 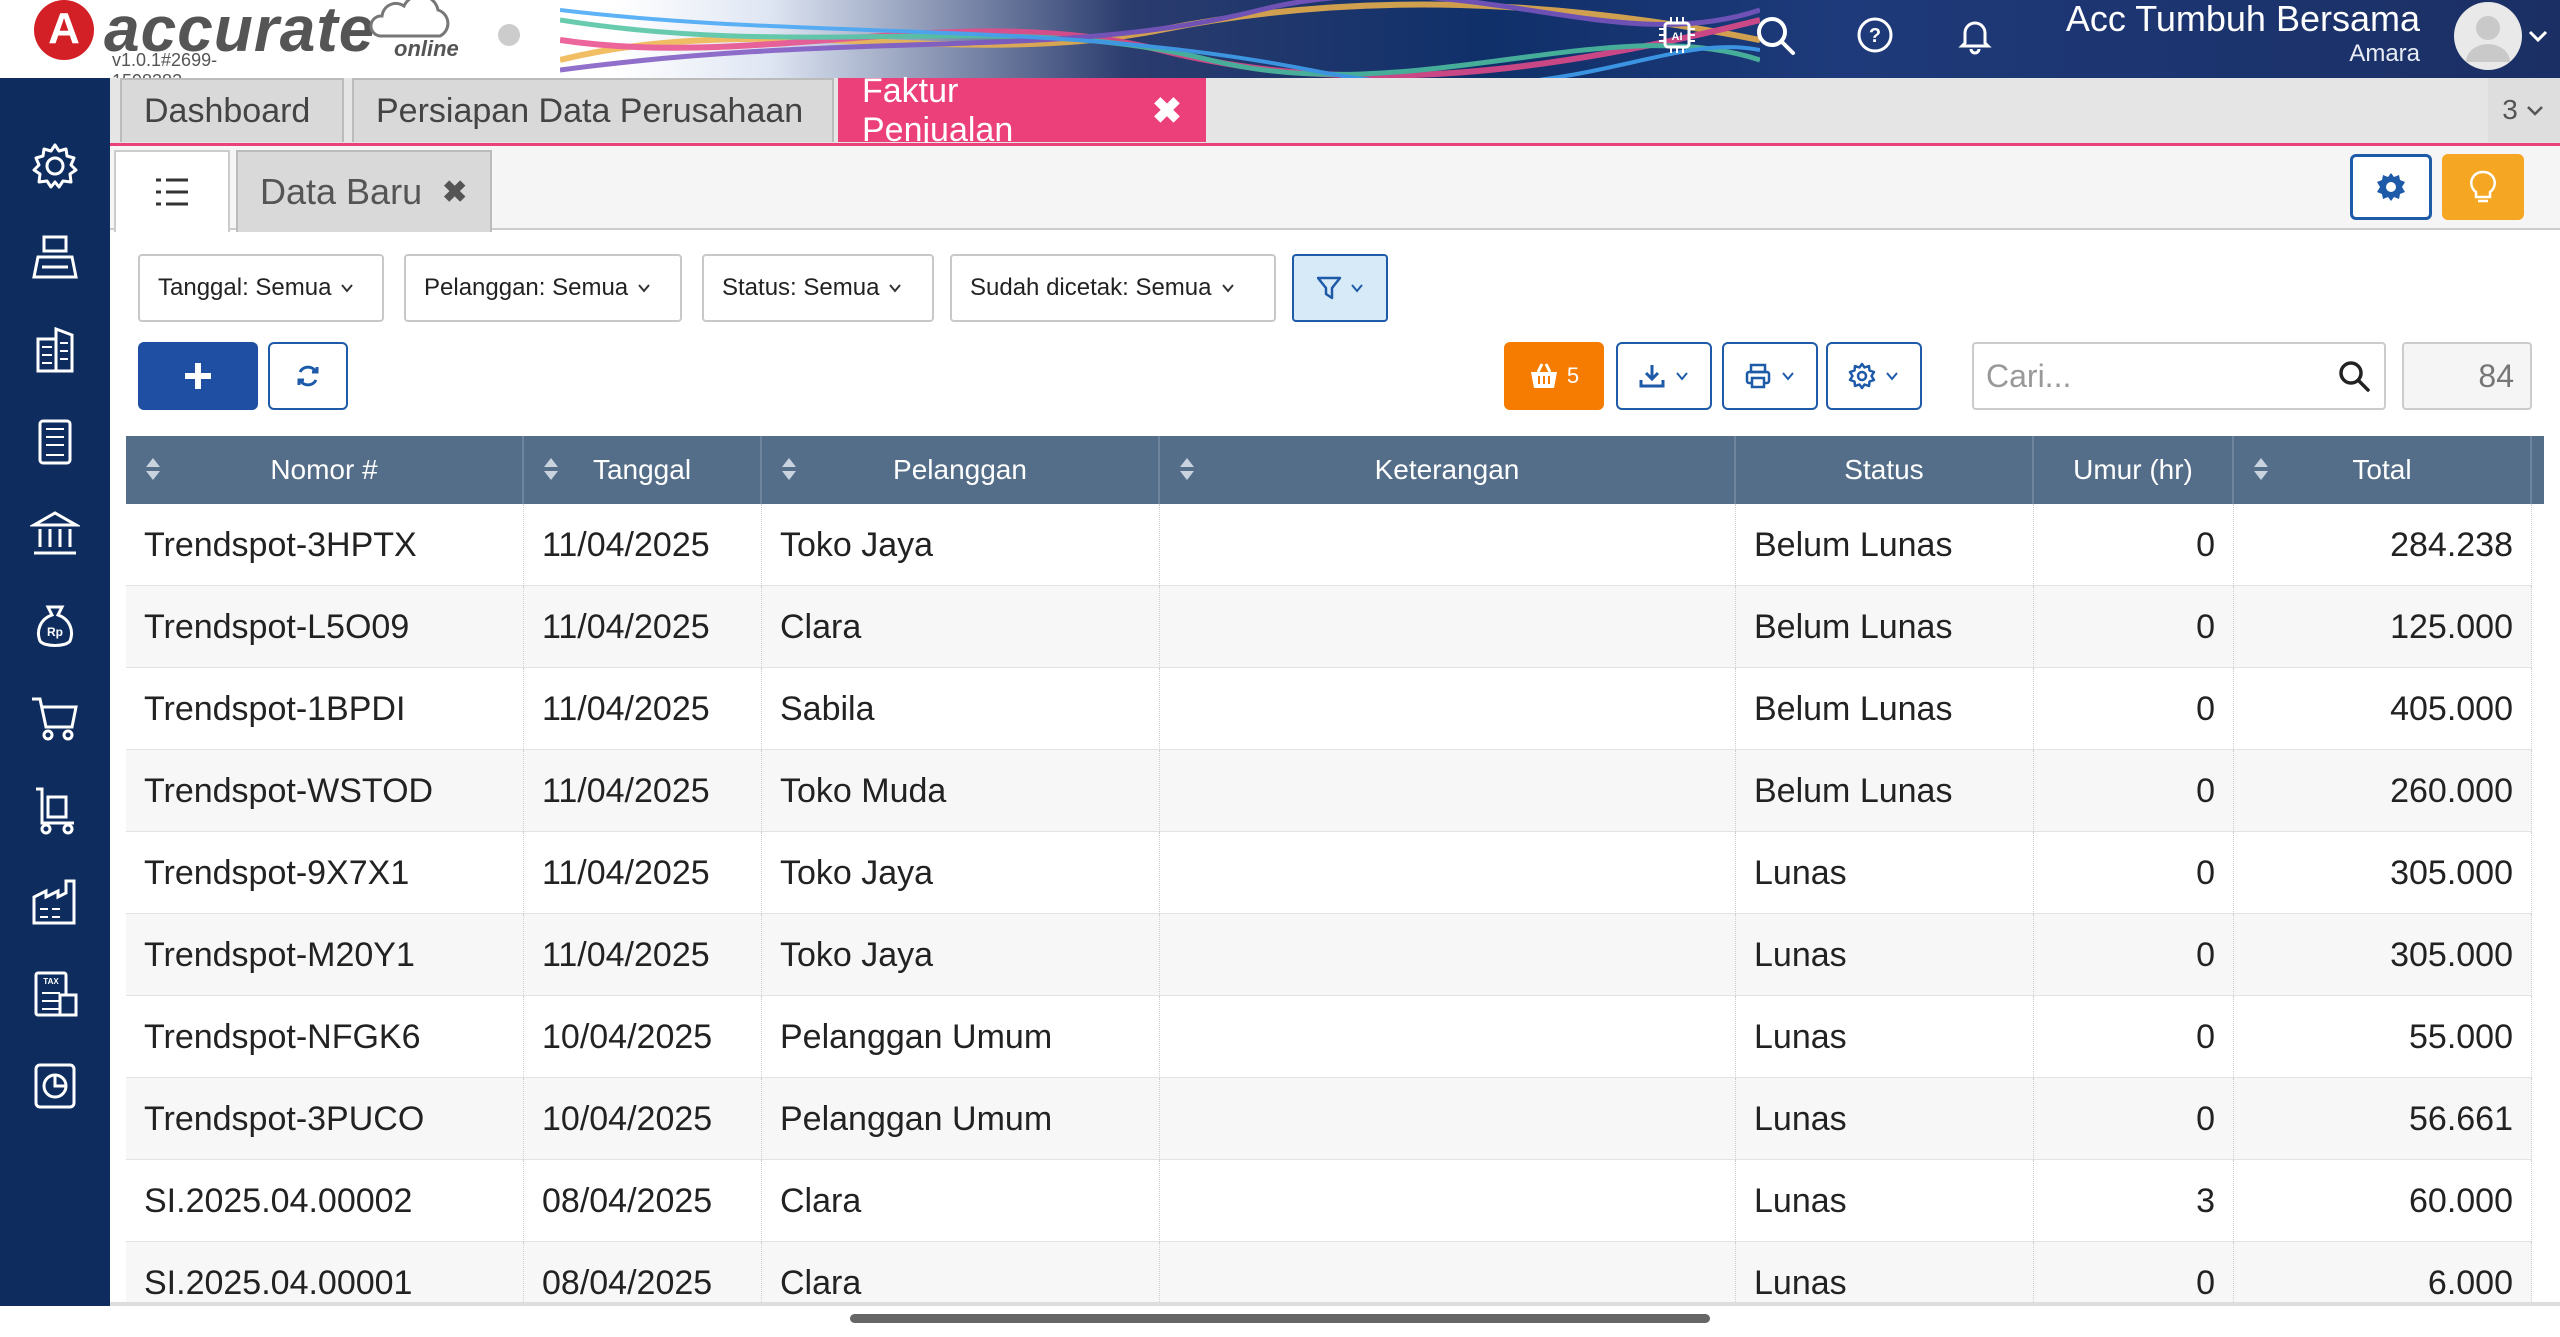 I want to click on cell-tanggal: 08/04/2025, so click(x=643, y=1201).